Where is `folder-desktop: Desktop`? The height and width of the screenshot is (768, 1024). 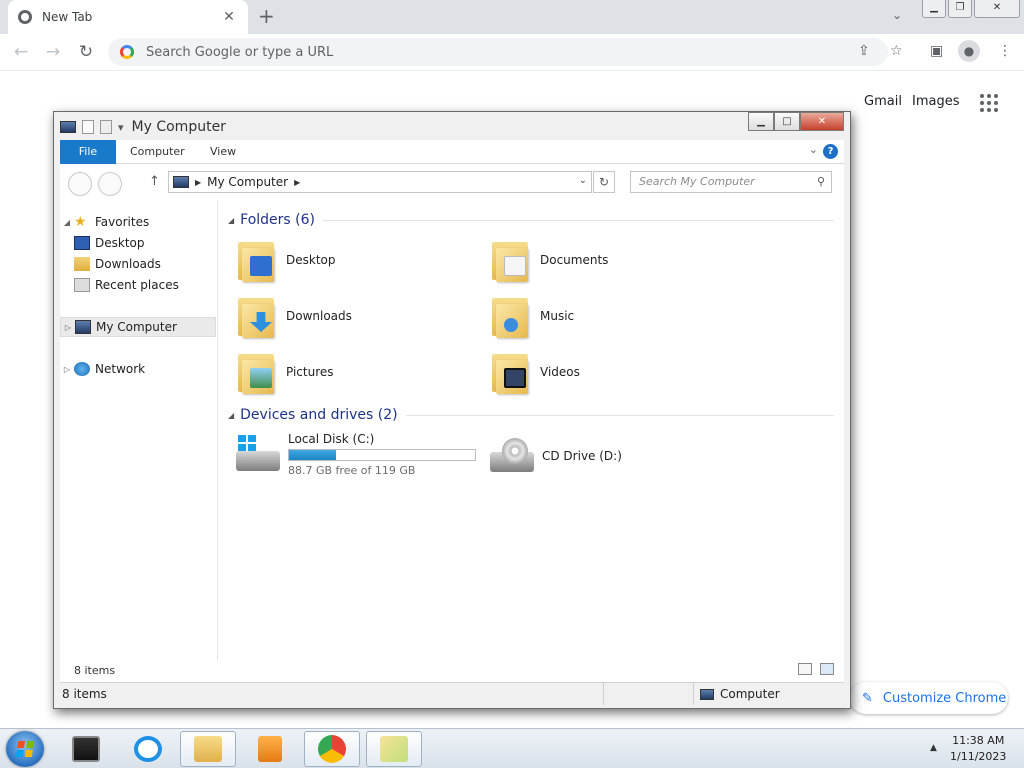
folder-desktop: Desktop is located at coordinates (286, 260).